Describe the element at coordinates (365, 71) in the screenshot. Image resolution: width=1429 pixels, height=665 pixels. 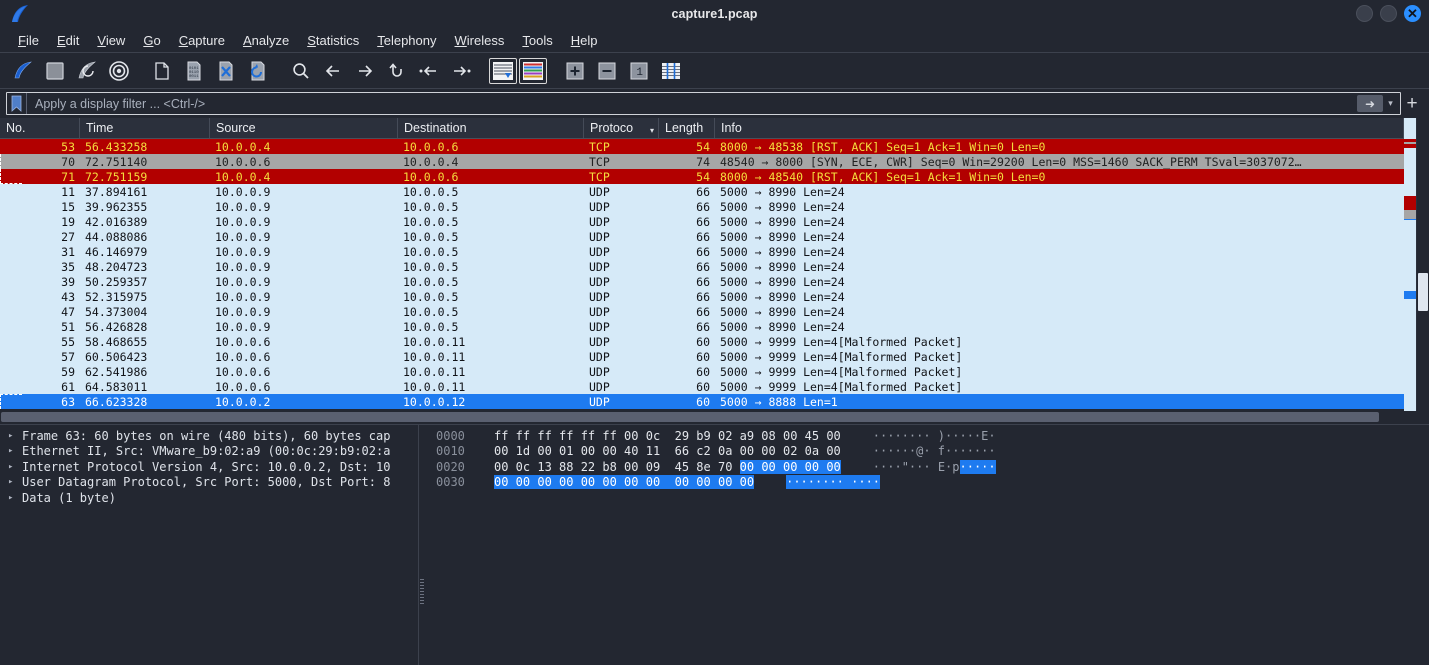
I see `go-forward-icon` at that location.